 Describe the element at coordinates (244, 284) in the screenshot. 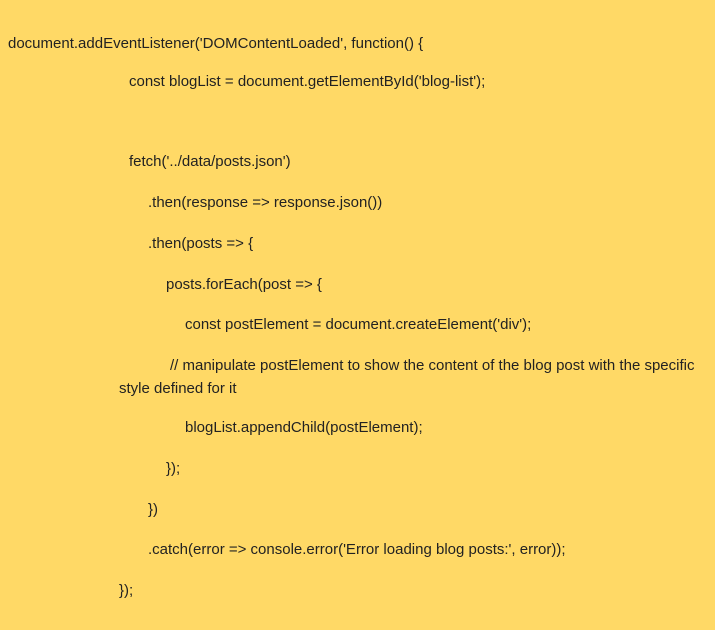

I see `code-line: posts.forEach(post => {` at that location.